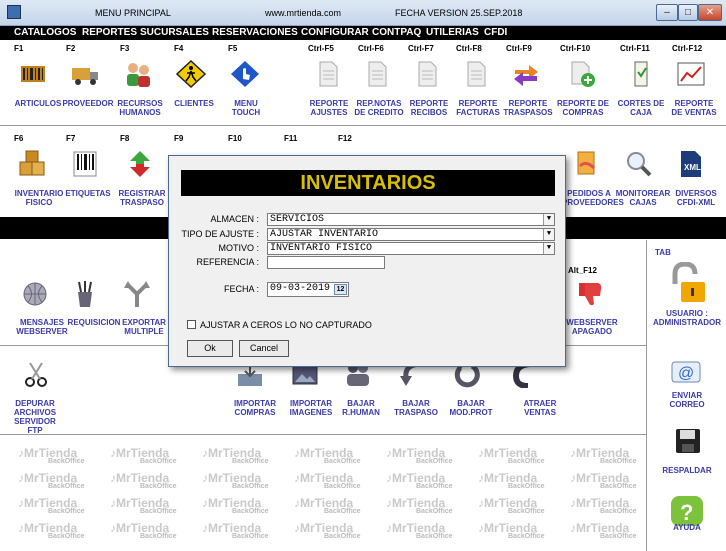 This screenshot has height=551, width=726. What do you see at coordinates (35, 417) in the screenshot?
I see `depurar-ftp-button: DEPURAR ARCHIVOS SERVIDOR FTP` at bounding box center [35, 417].